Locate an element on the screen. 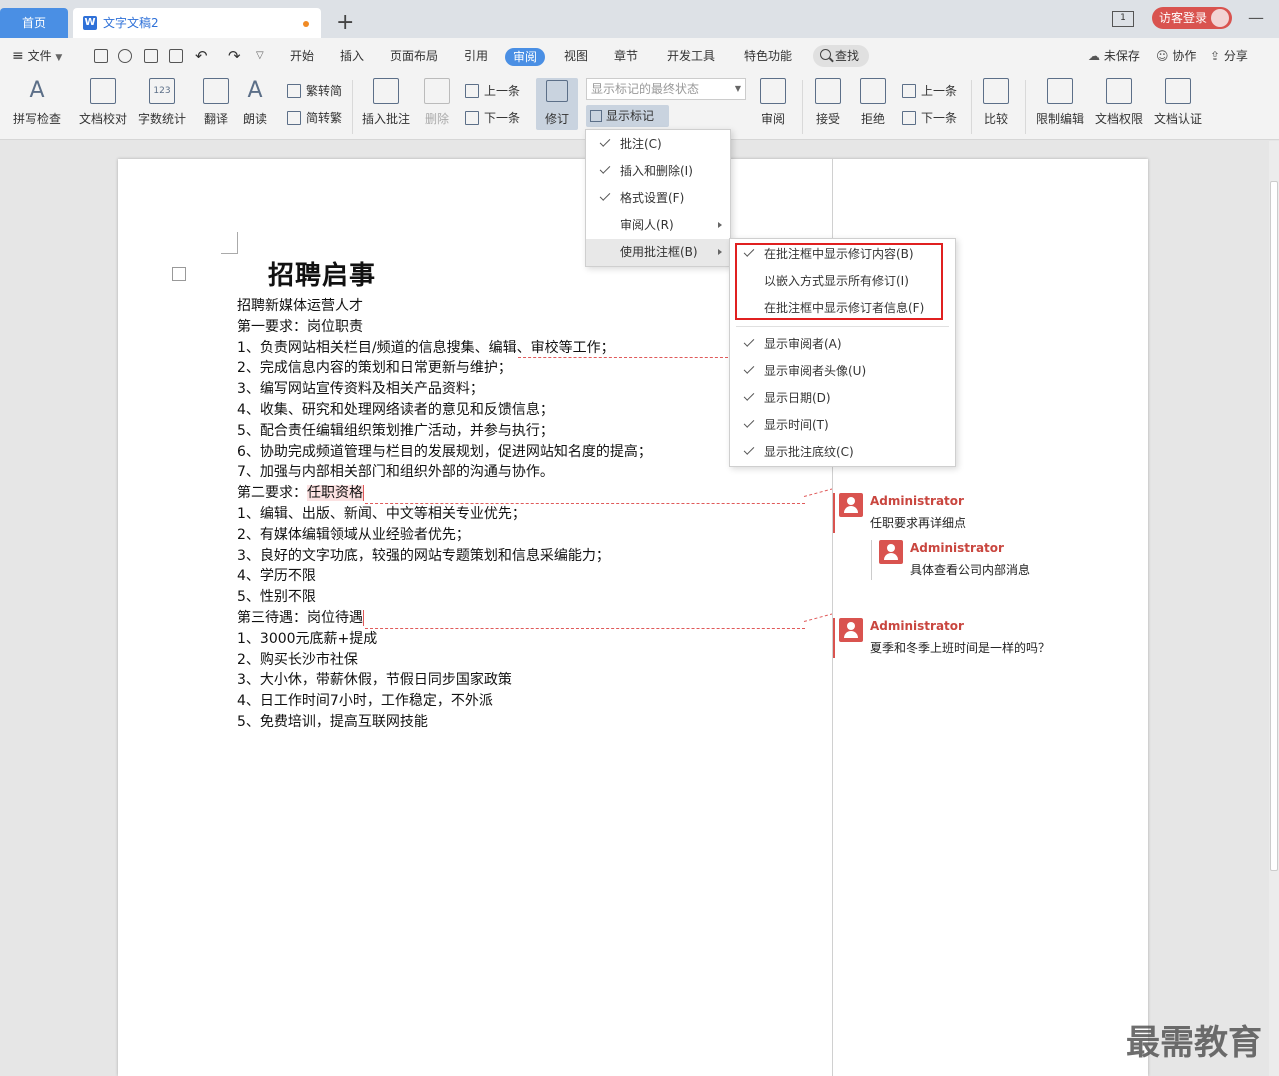 Image resolution: width=1279 pixels, height=1076 pixels. next-change-label: 下一条 is located at coordinates (939, 118).